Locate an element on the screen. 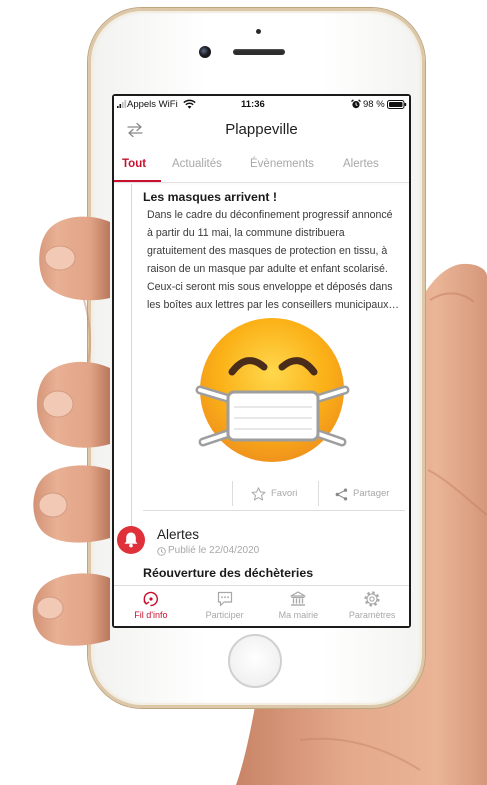 The image size is (487, 785). hand-fingers-image is located at coordinates (71, 431).